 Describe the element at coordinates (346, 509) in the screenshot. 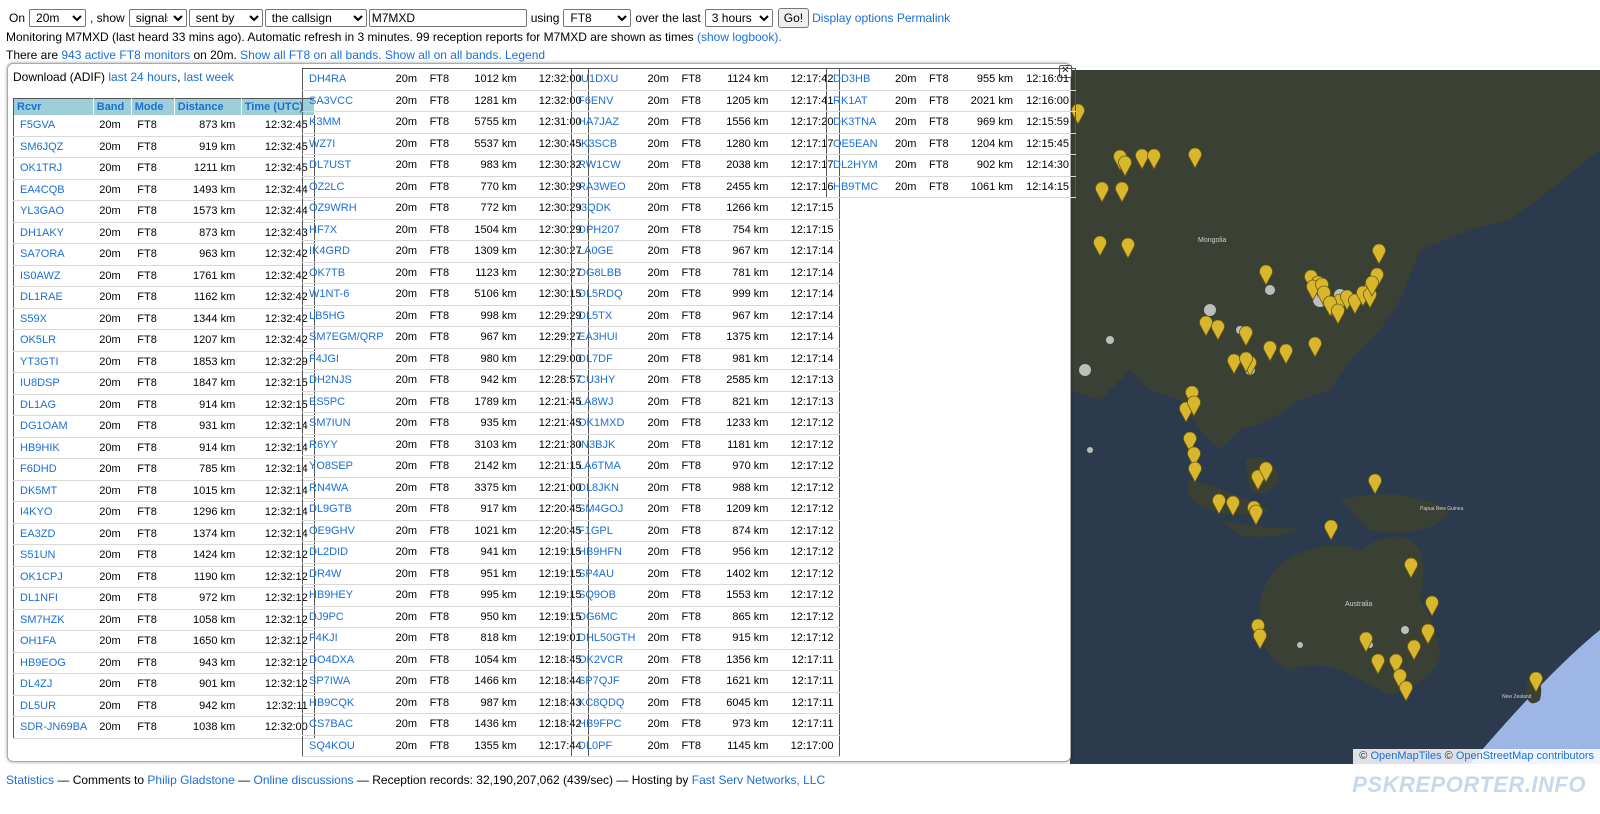

I see `receiver-link: DL9GTB` at that location.